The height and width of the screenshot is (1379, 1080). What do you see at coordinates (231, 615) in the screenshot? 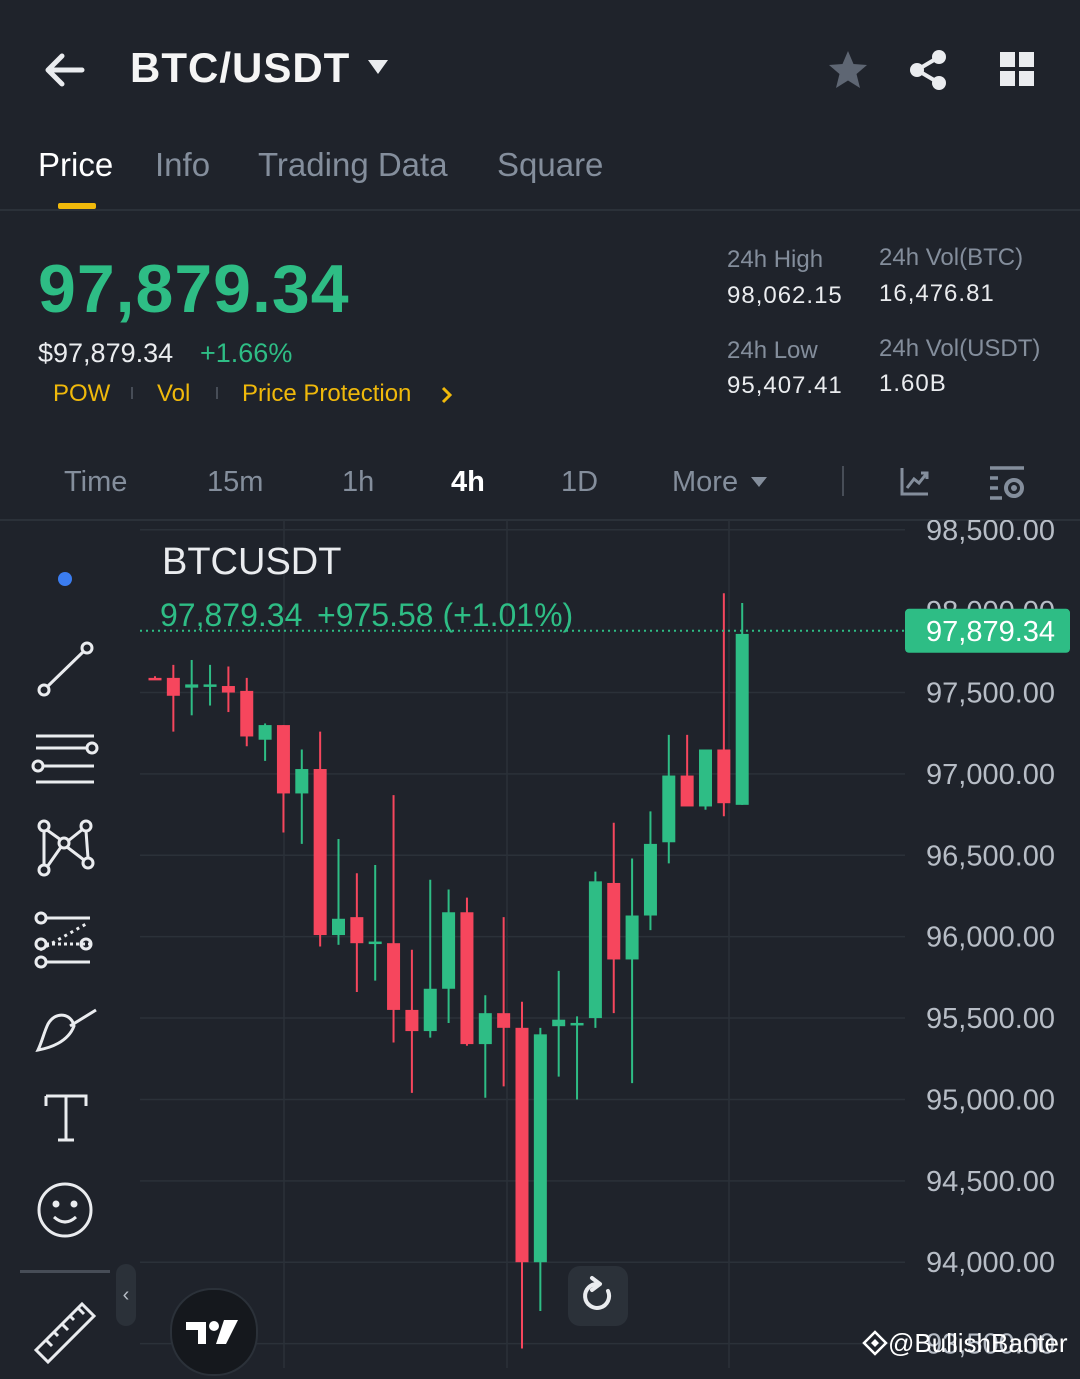
I see `legend-price: 97,879.34` at bounding box center [231, 615].